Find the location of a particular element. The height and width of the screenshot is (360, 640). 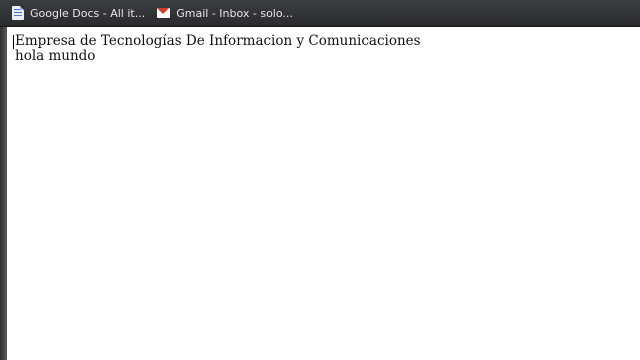

window-edge is located at coordinates (3, 193).